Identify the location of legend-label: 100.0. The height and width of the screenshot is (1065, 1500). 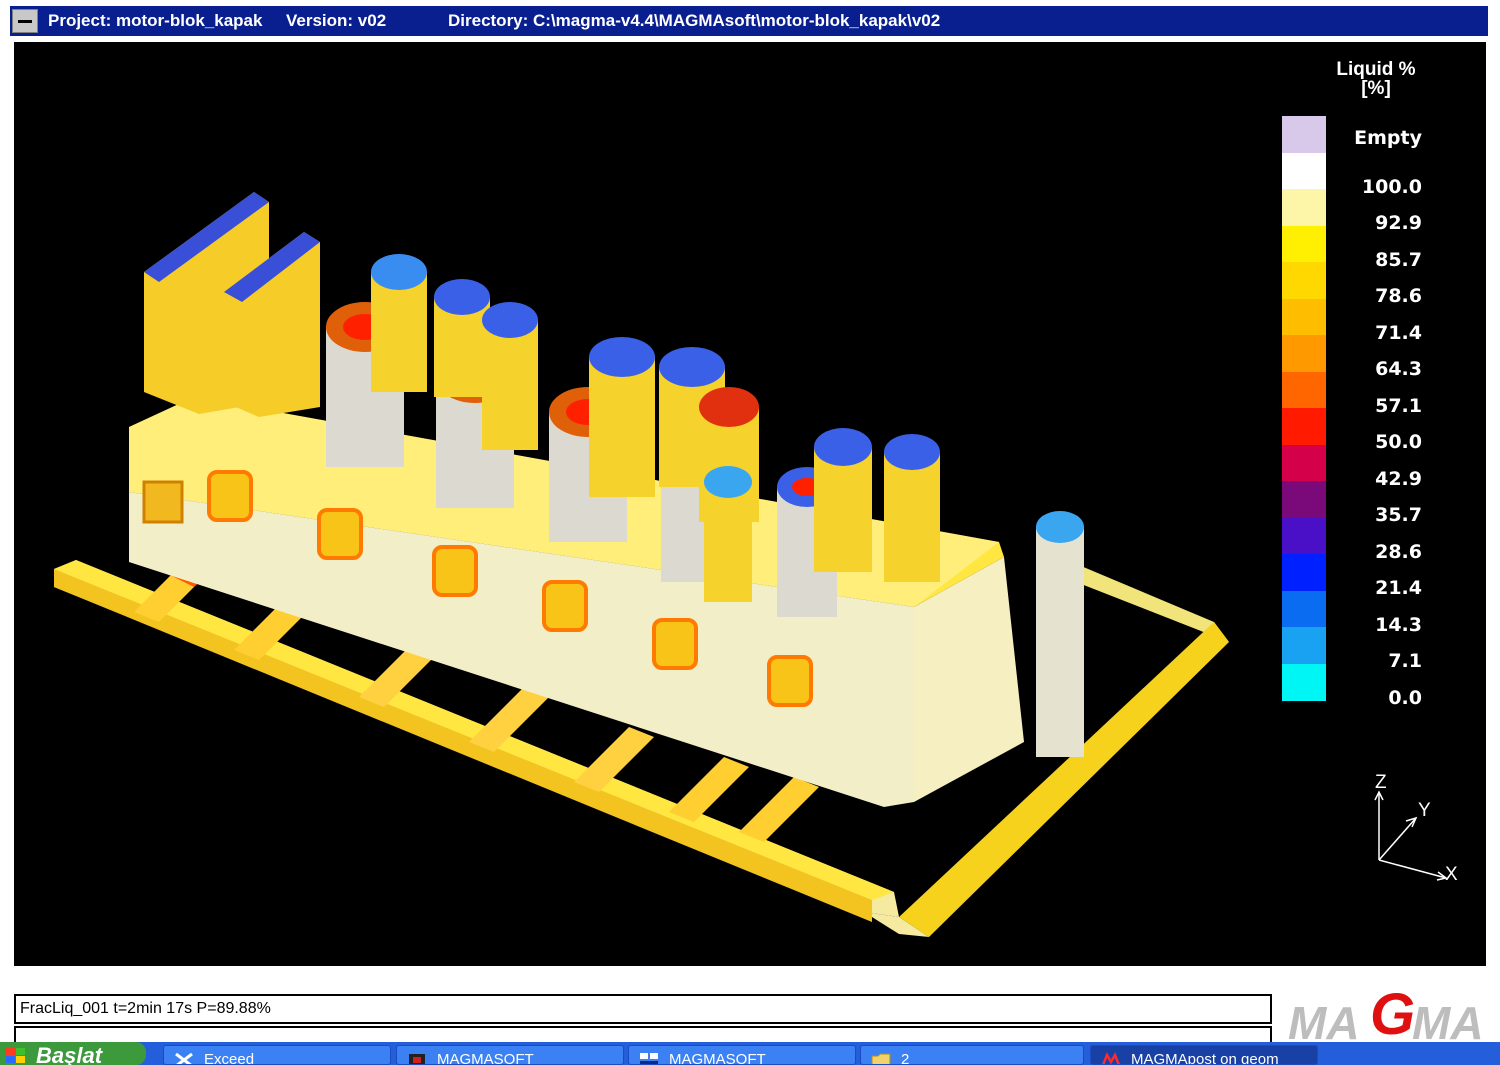
(1391, 186).